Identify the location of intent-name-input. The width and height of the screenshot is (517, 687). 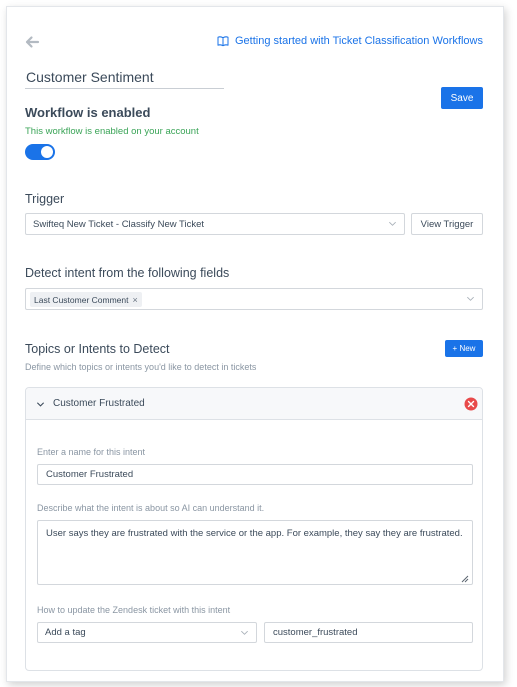
(255, 474).